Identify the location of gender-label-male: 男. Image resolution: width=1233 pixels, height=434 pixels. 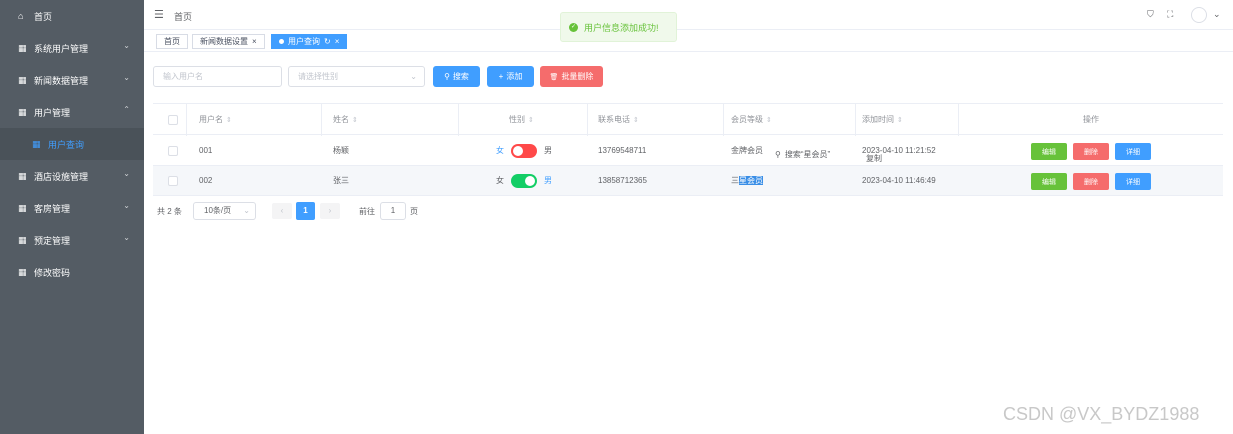
(548, 150).